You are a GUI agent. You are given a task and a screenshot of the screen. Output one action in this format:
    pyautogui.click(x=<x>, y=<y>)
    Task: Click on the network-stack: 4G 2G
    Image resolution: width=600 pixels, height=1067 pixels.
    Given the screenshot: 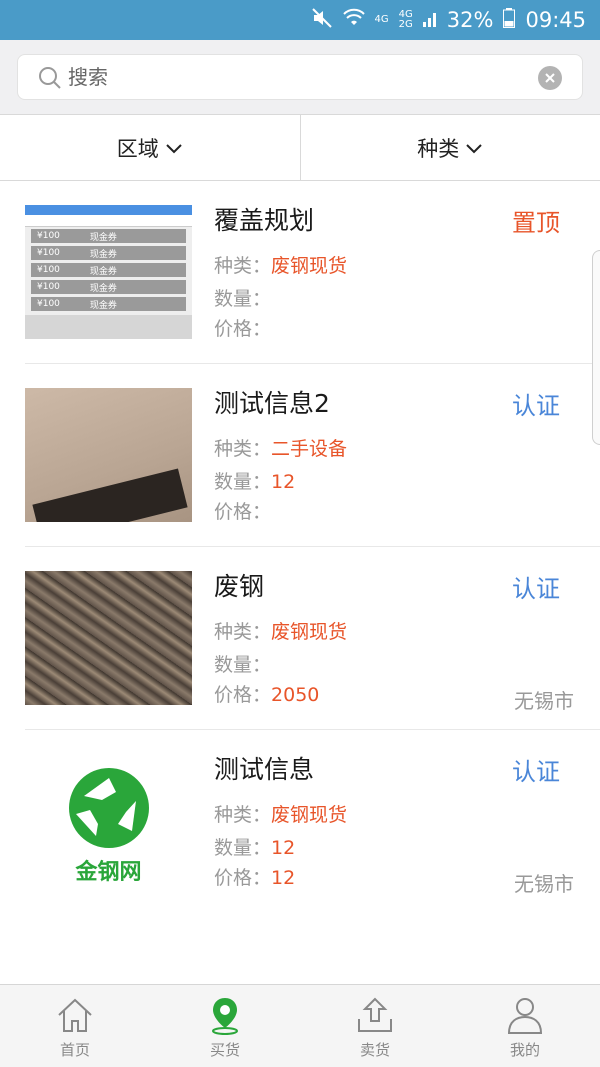 What is the action you would take?
    pyautogui.click(x=405, y=19)
    